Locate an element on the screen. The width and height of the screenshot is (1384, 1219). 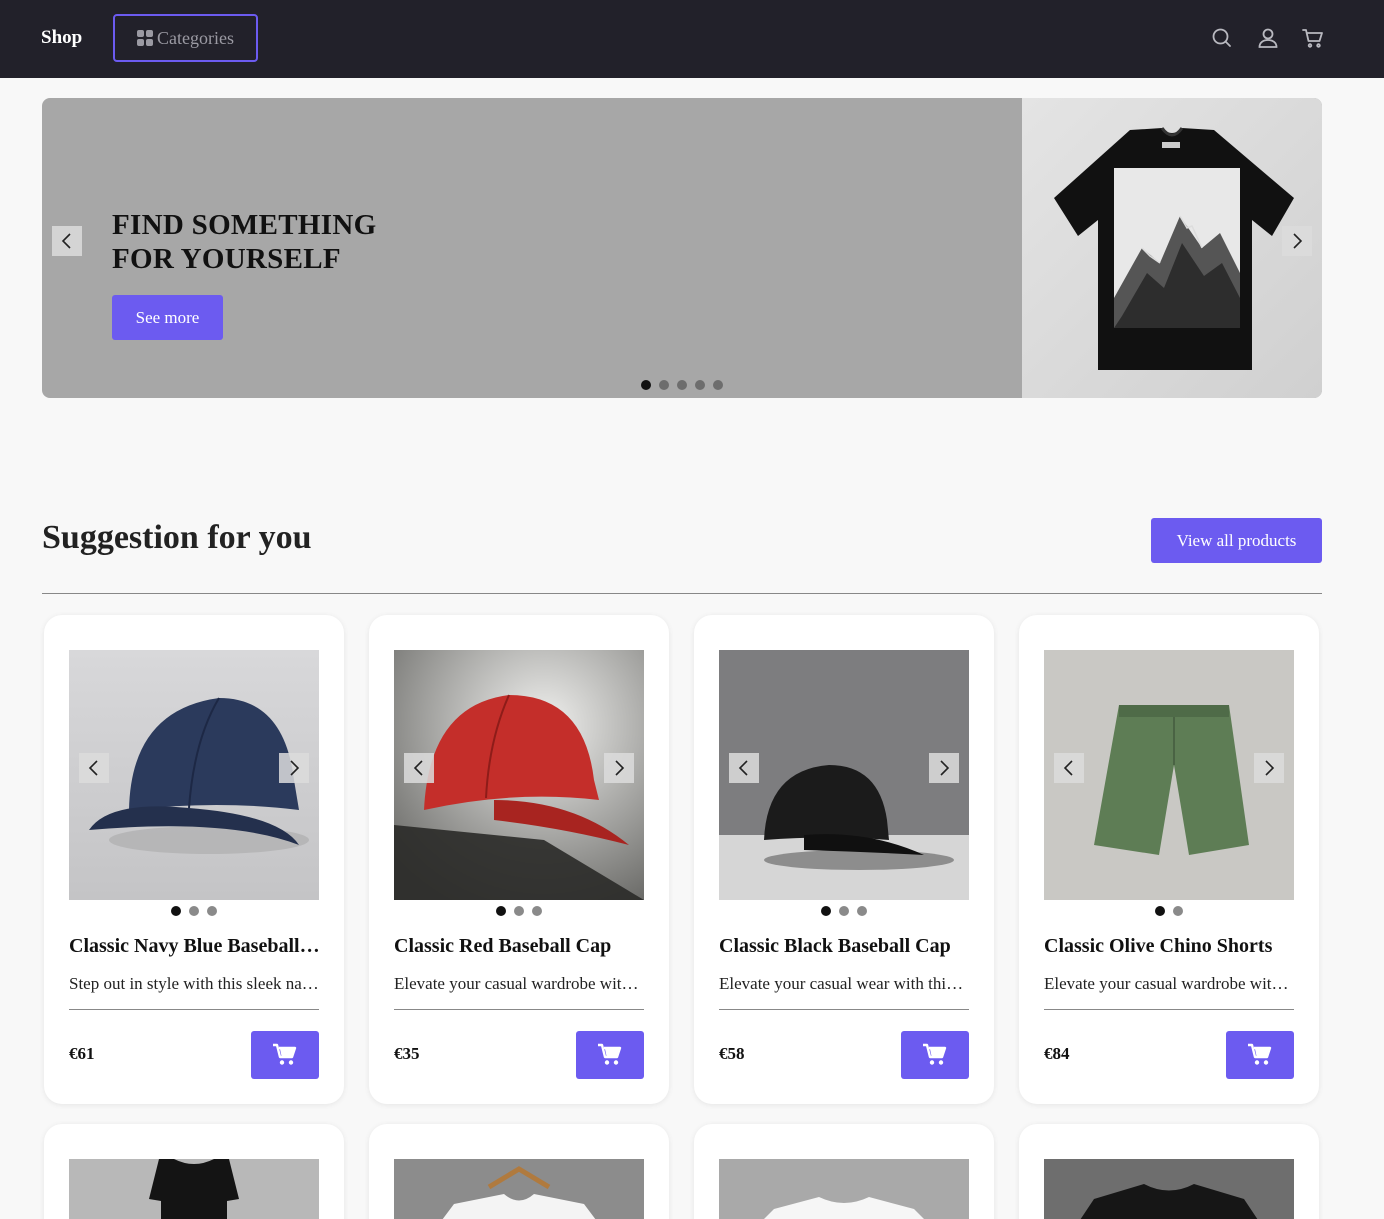
categories-button: Categories is located at coordinates (185, 38).